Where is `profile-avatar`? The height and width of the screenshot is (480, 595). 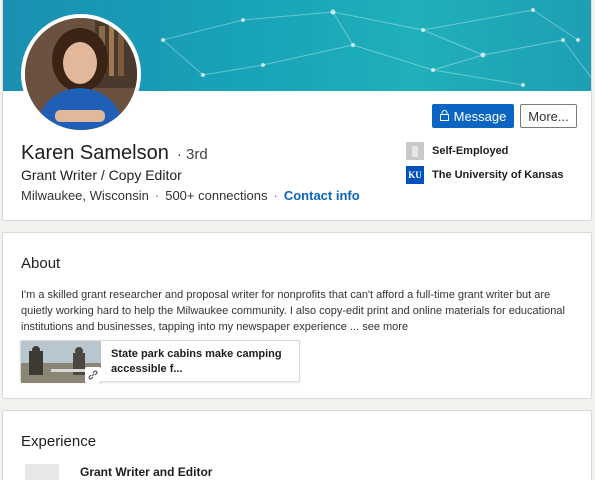 profile-avatar is located at coordinates (81, 74).